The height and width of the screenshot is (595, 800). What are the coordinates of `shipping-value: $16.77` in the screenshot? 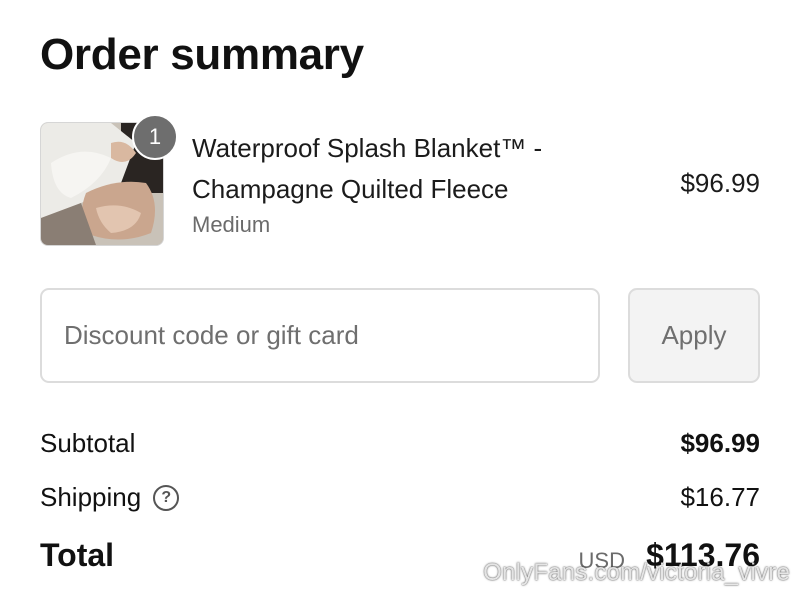 It's located at (720, 497).